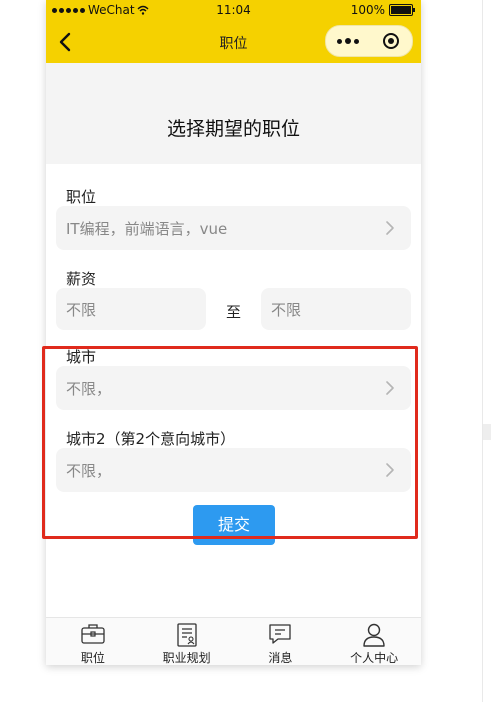 The height and width of the screenshot is (702, 491). Describe the element at coordinates (233, 470) in the screenshot. I see `city2-select: 不限，` at that location.